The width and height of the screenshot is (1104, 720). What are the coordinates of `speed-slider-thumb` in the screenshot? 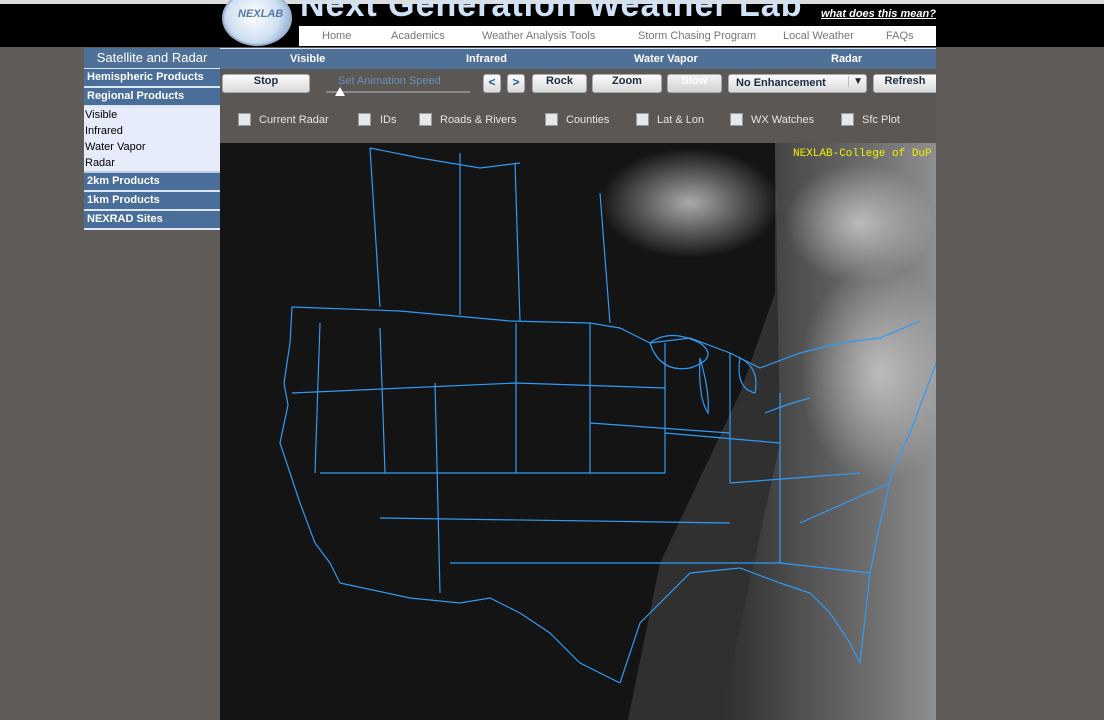 It's located at (340, 91).